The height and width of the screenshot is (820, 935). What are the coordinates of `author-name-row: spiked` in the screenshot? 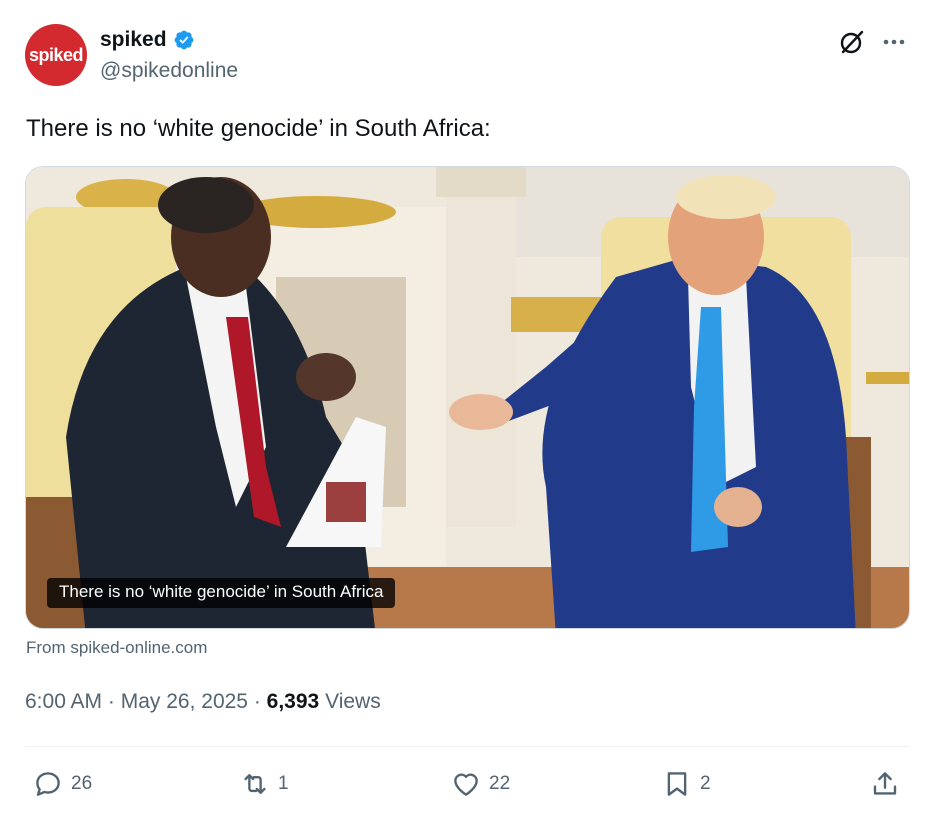 It's located at (147, 40).